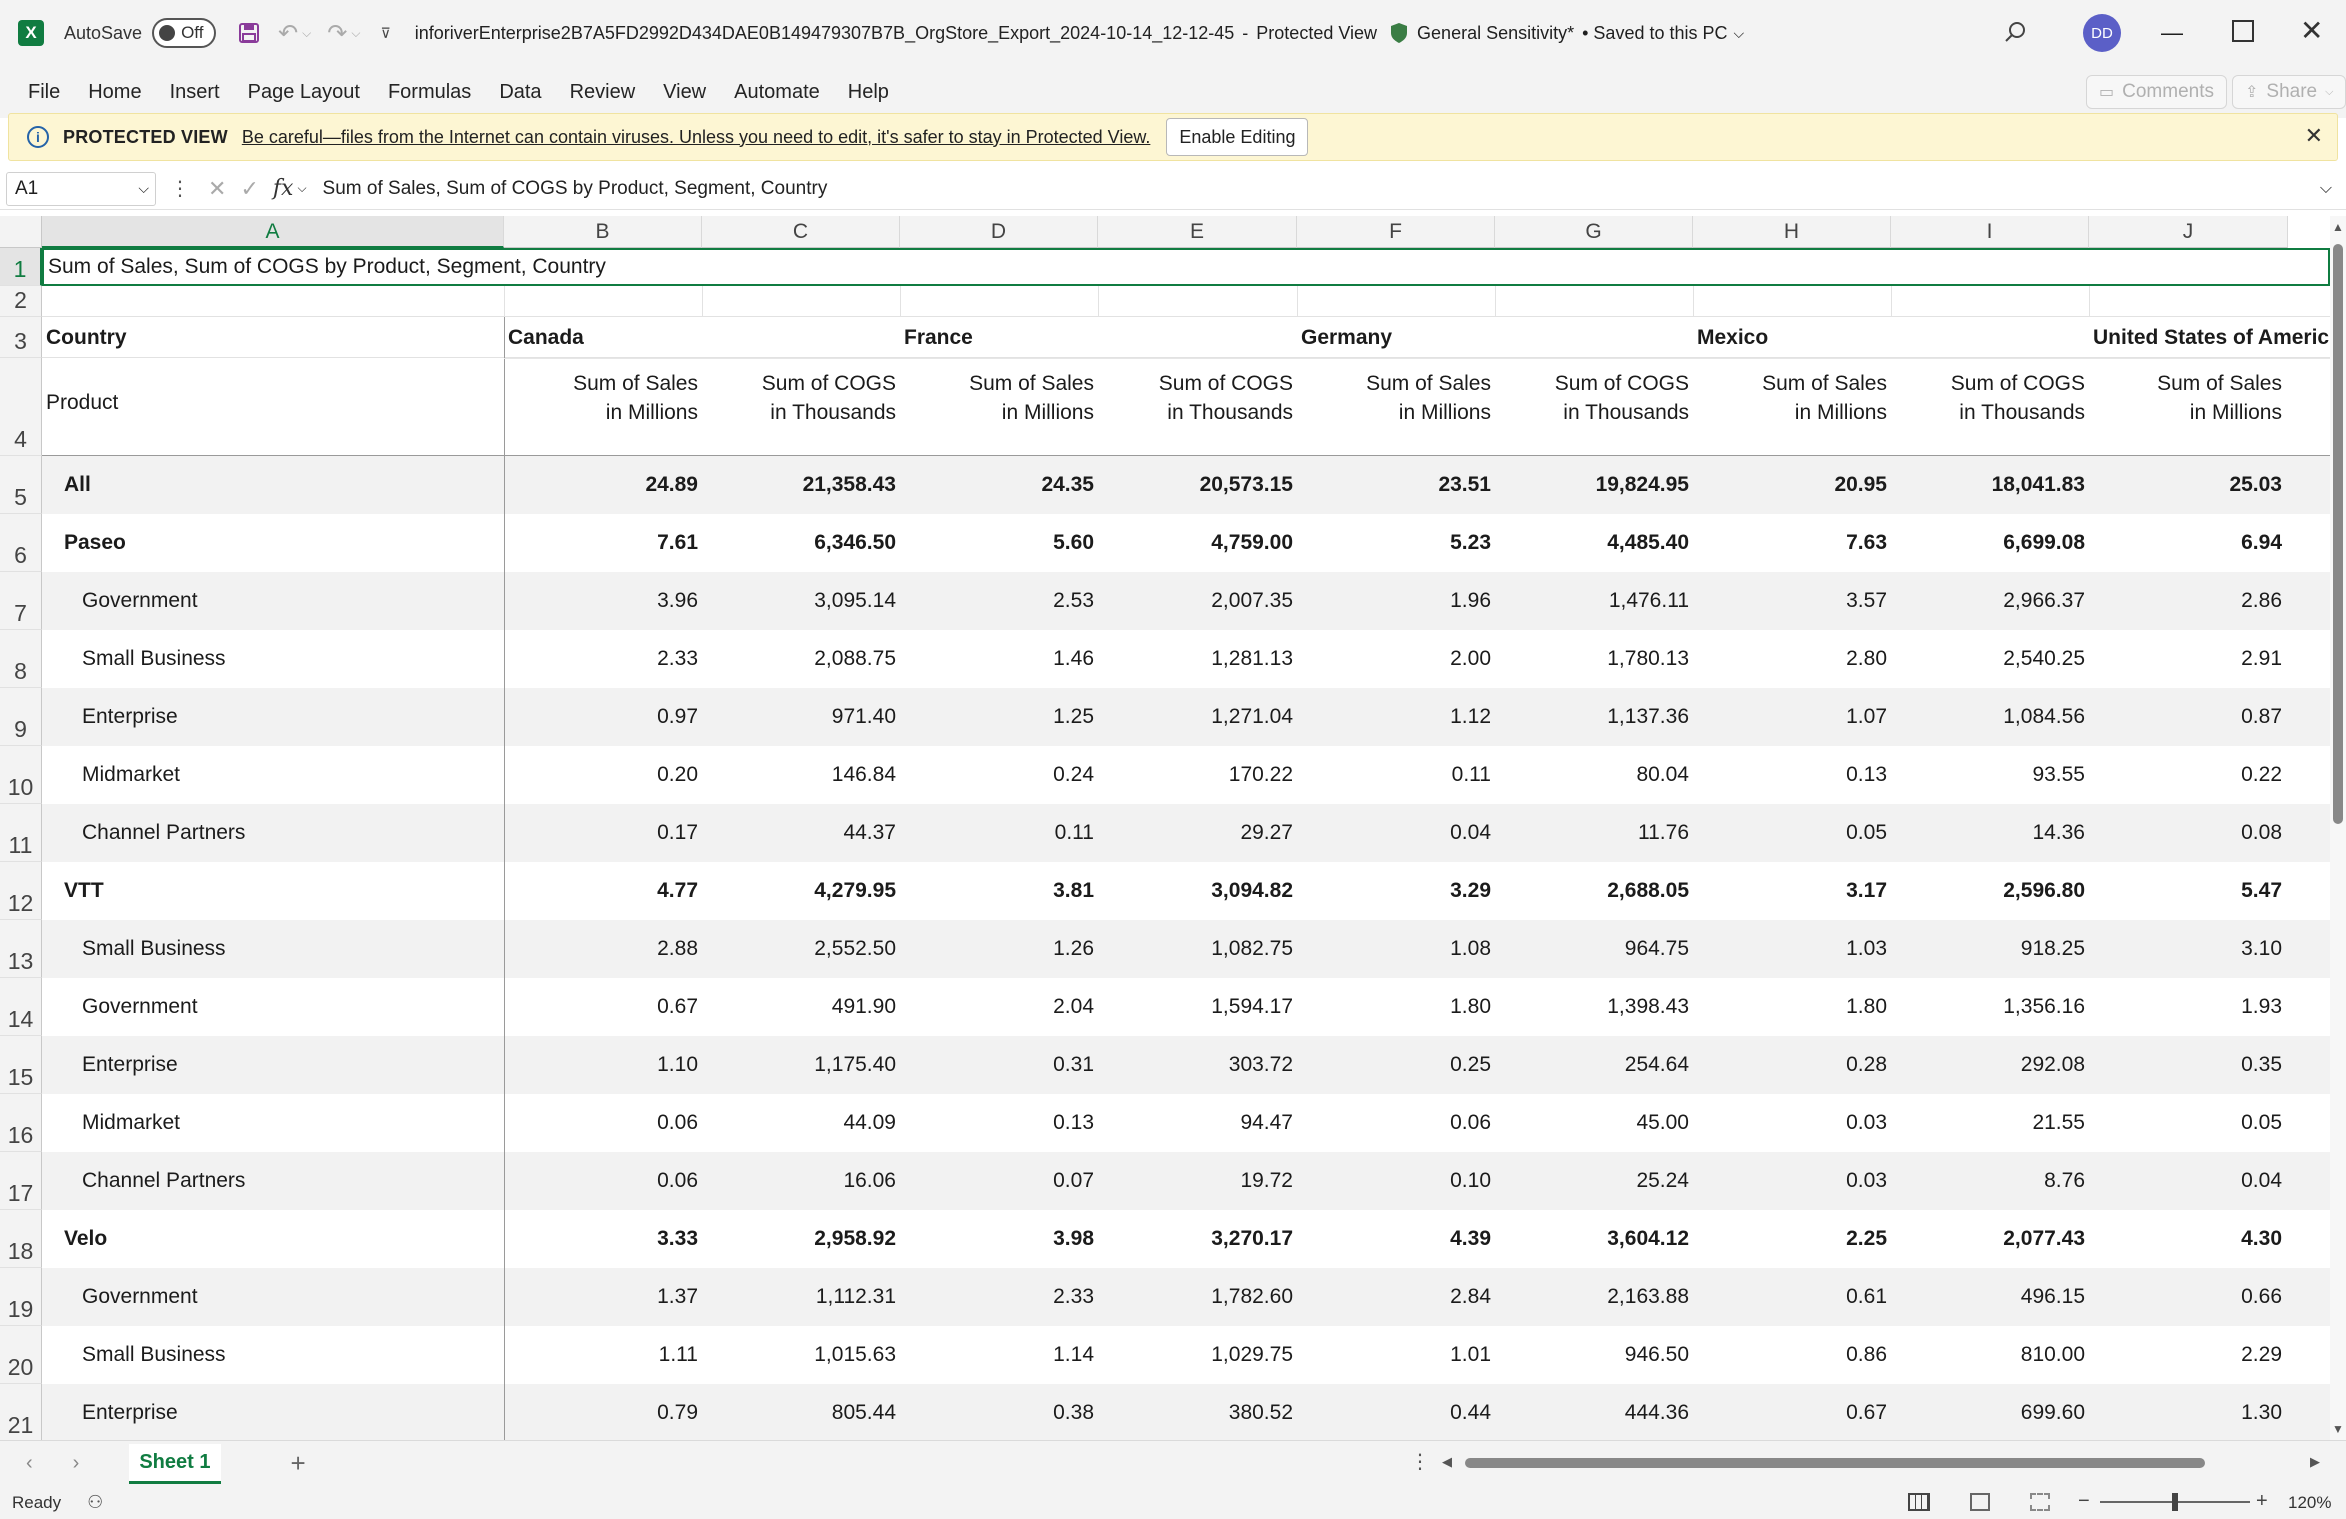 The height and width of the screenshot is (1519, 2346). Describe the element at coordinates (429, 92) in the screenshot. I see `menu-formulas: Formulas` at that location.